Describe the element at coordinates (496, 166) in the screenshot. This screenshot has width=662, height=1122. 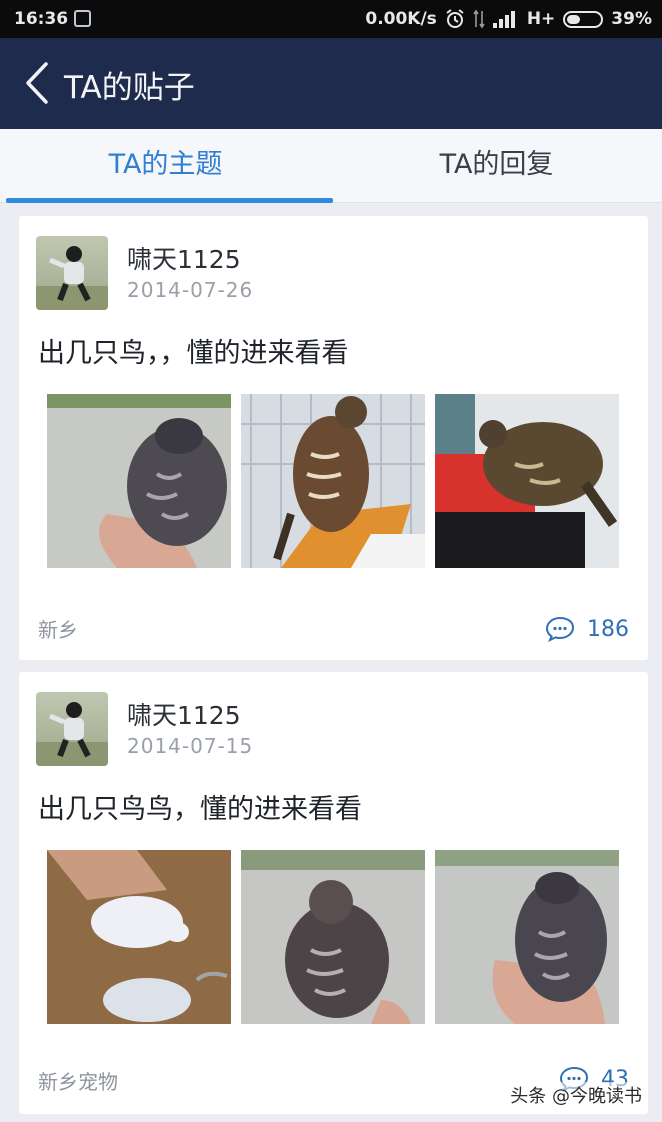
I see `tab-my-replies: TA的回复` at that location.